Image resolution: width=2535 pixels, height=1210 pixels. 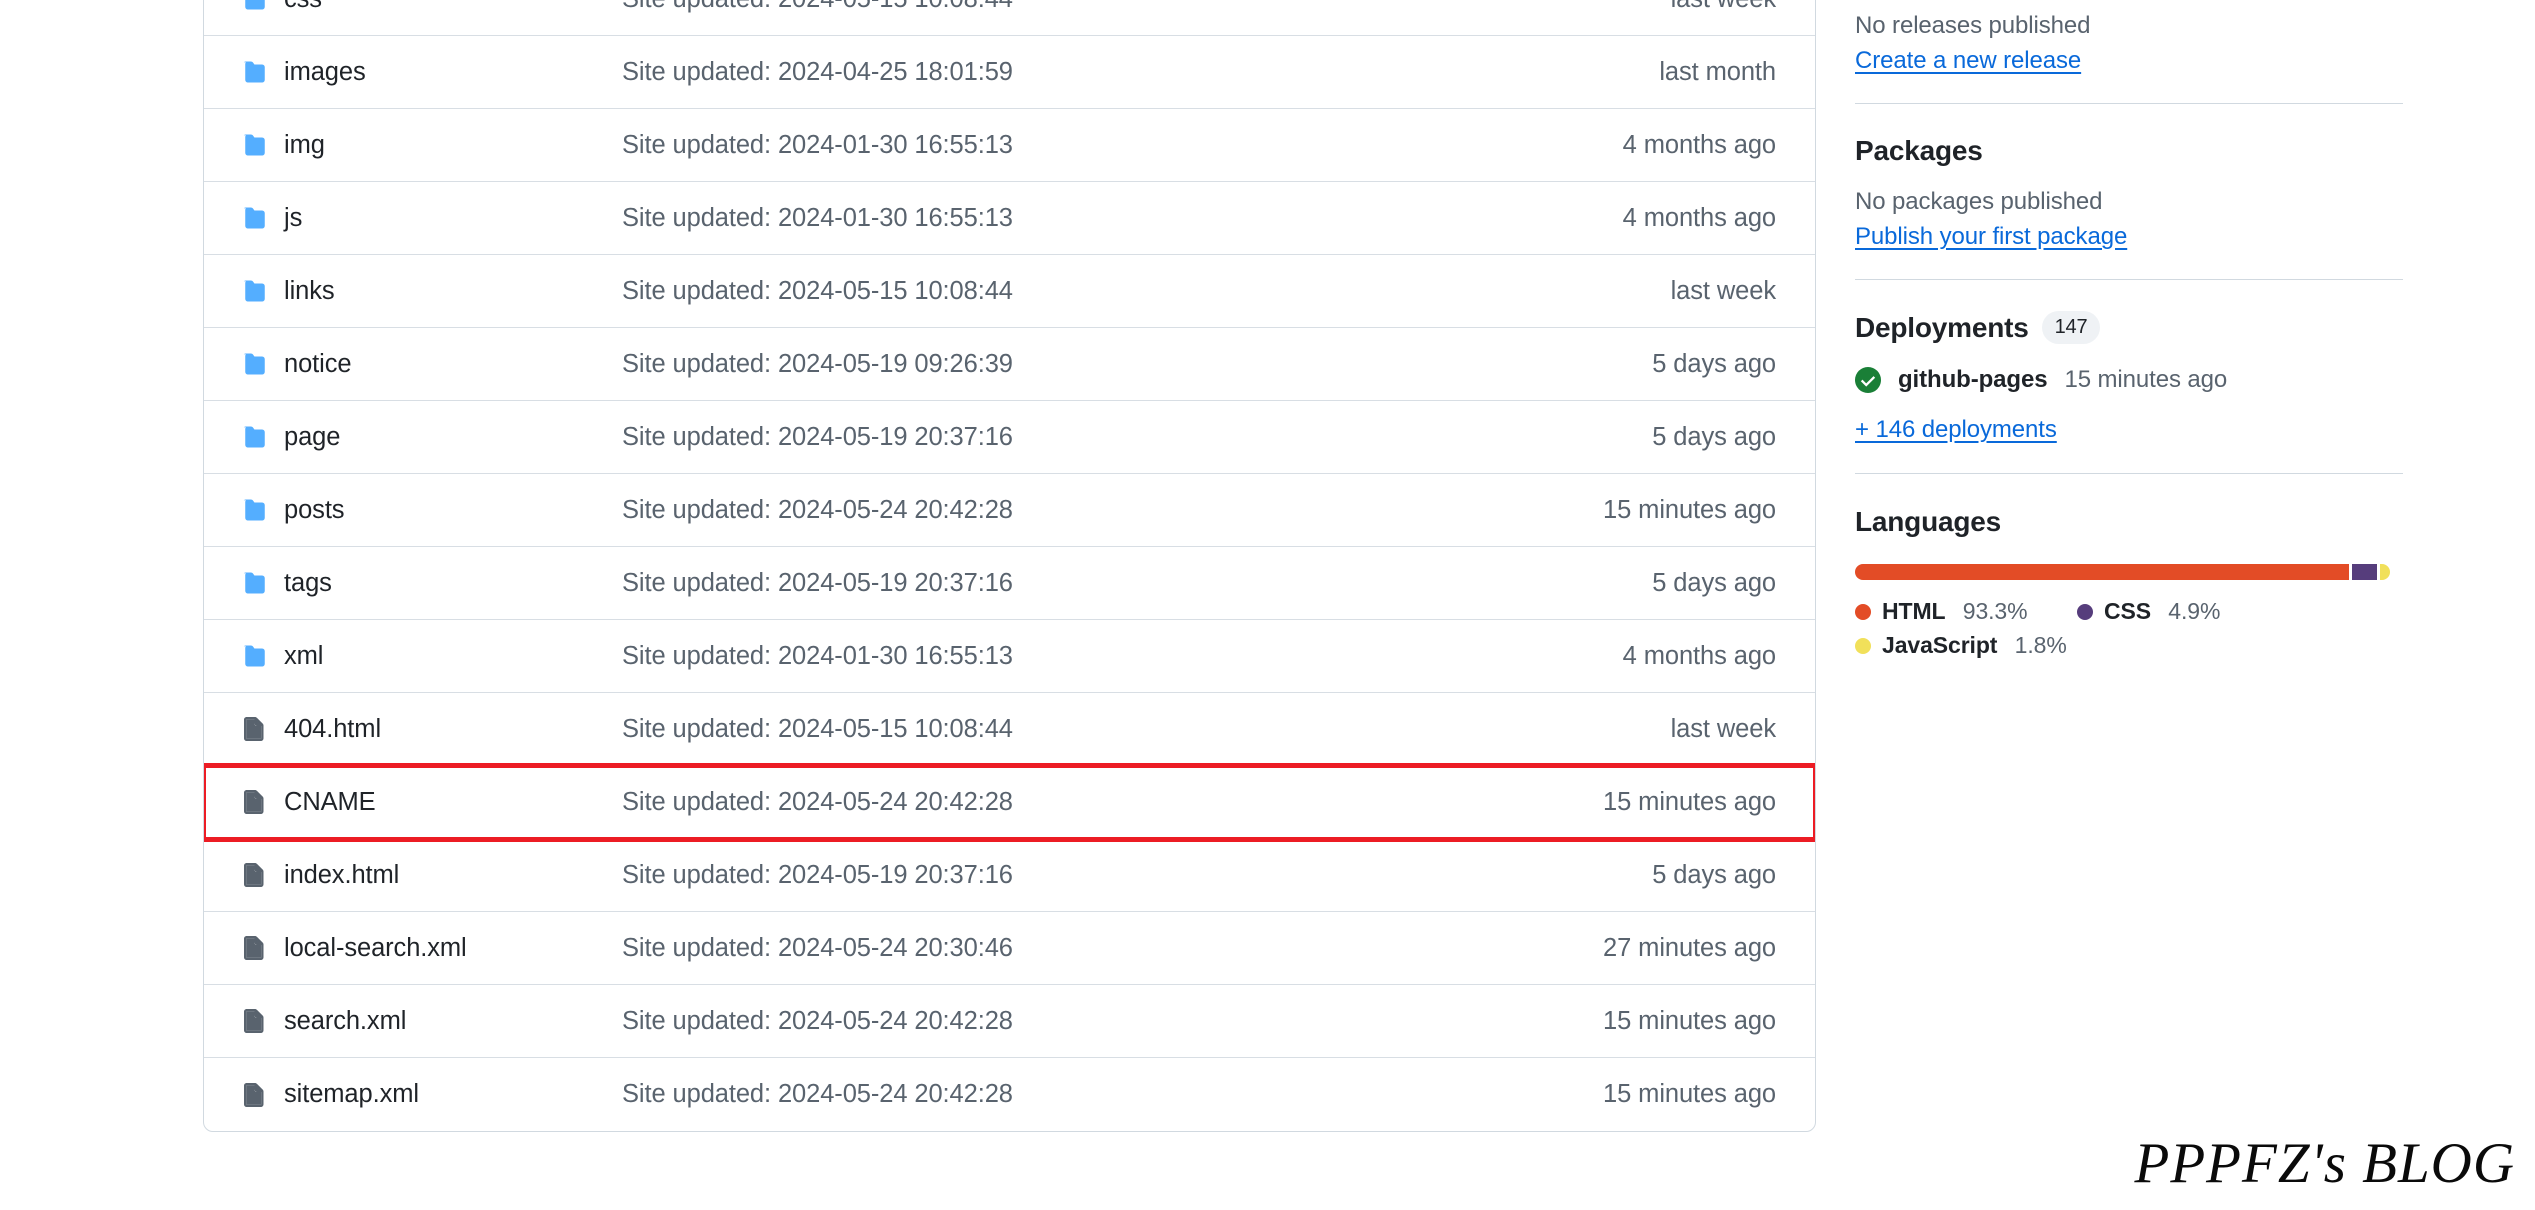 What do you see at coordinates (453, 364) in the screenshot?
I see `file-name-link: notice` at bounding box center [453, 364].